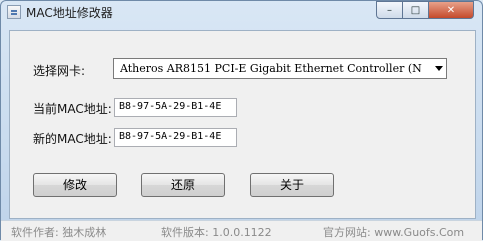 The image size is (483, 241). Describe the element at coordinates (175, 107) in the screenshot. I see `current-mac-field: B8-97-5A-29-B1-4E` at that location.